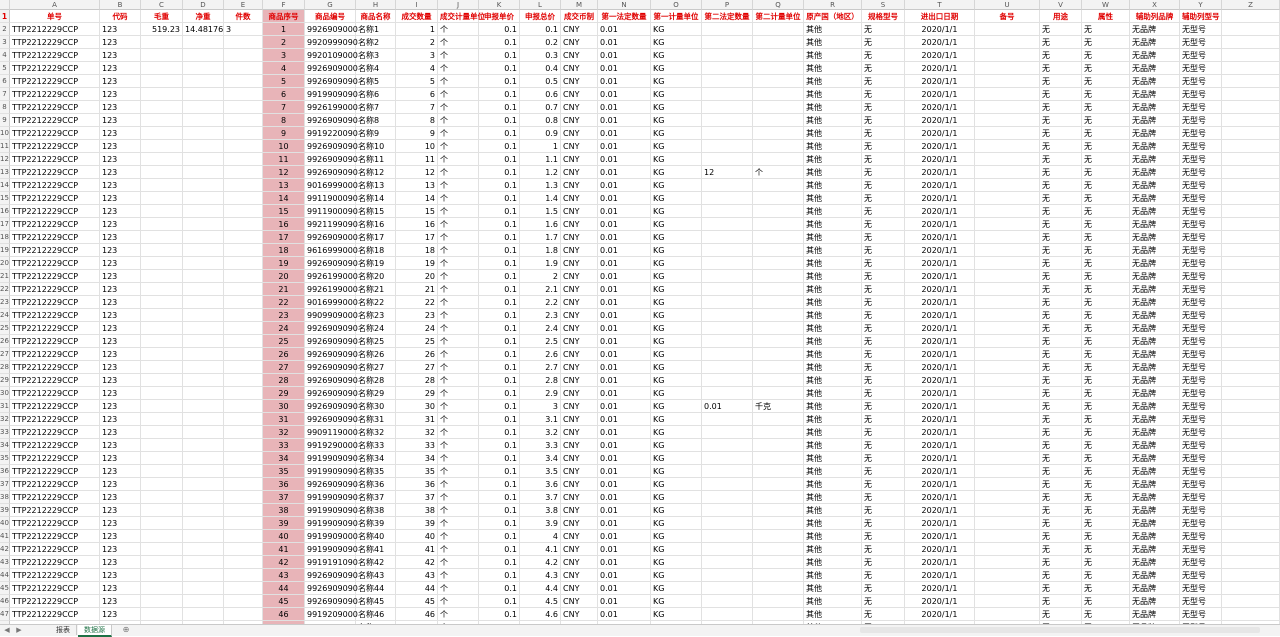  What do you see at coordinates (1061, 5) in the screenshot?
I see `column-header: V` at bounding box center [1061, 5].